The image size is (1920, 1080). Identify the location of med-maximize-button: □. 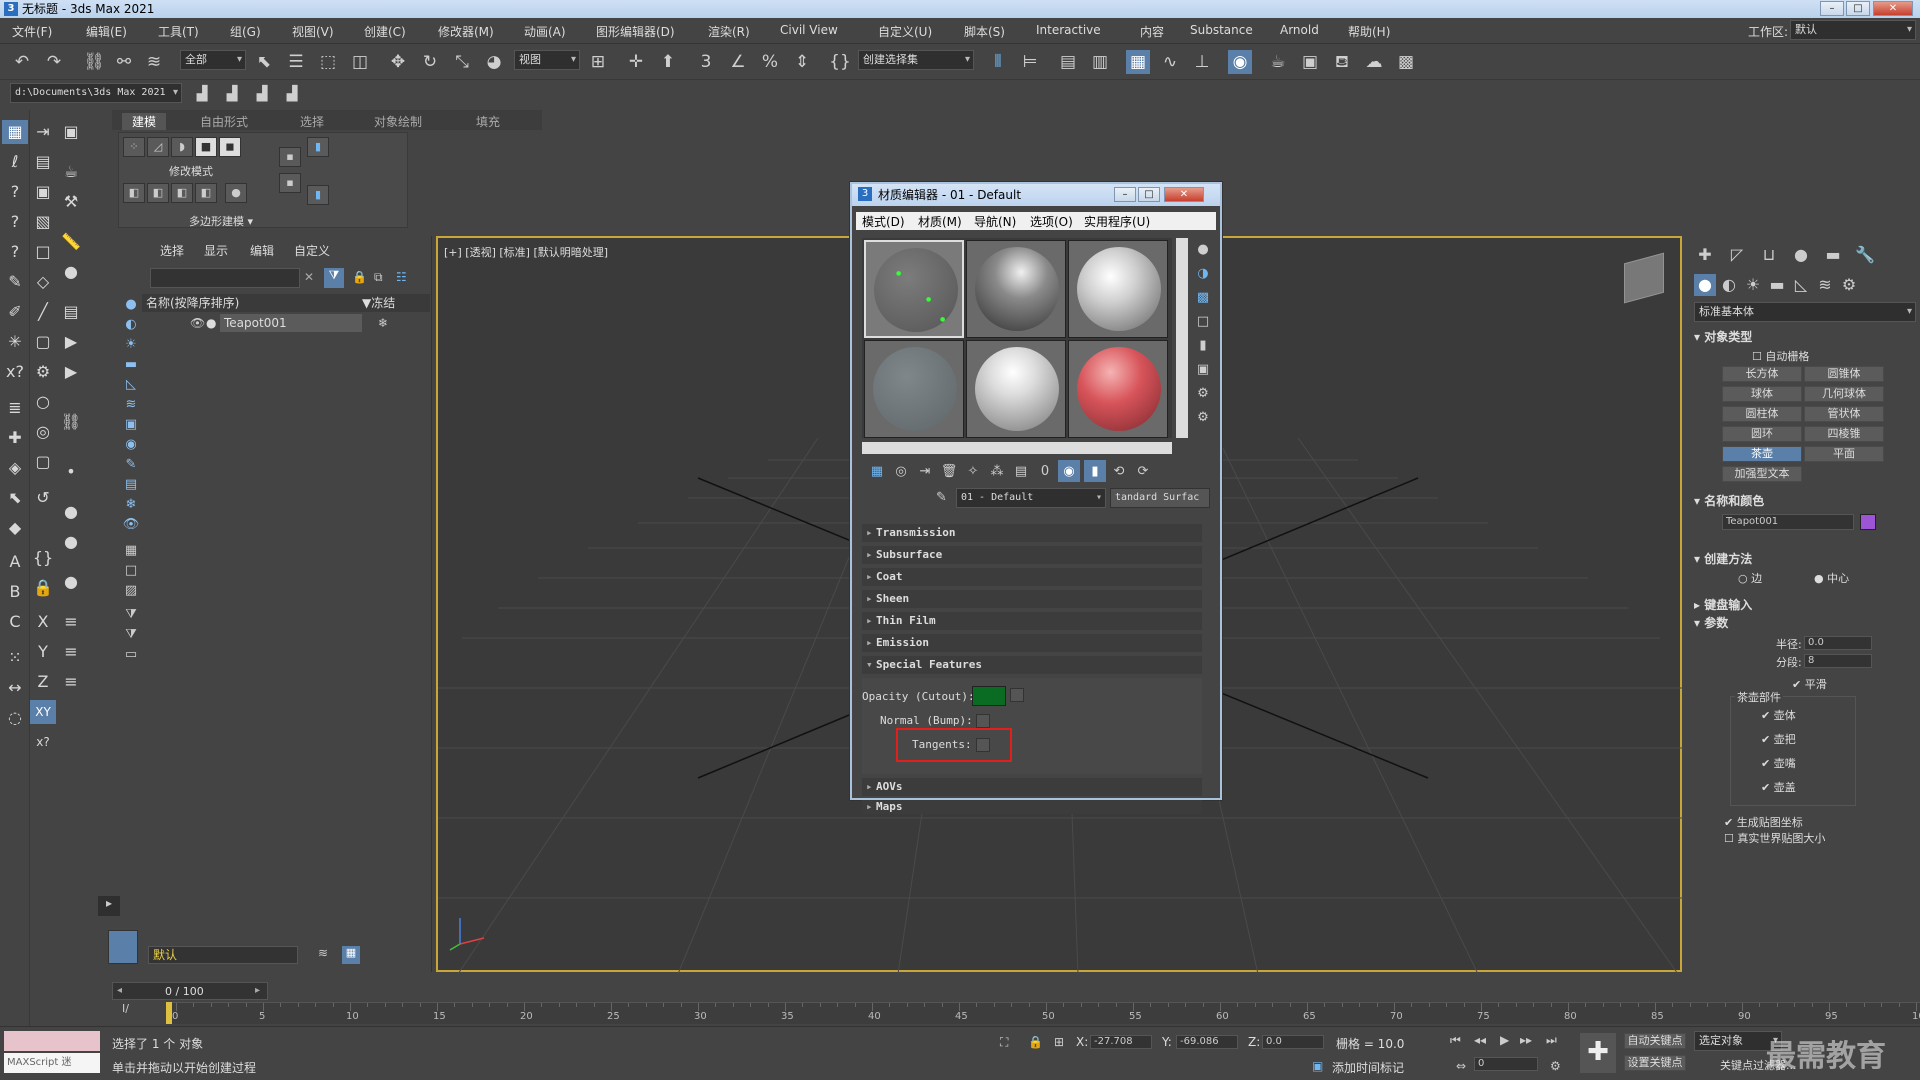
(1149, 194).